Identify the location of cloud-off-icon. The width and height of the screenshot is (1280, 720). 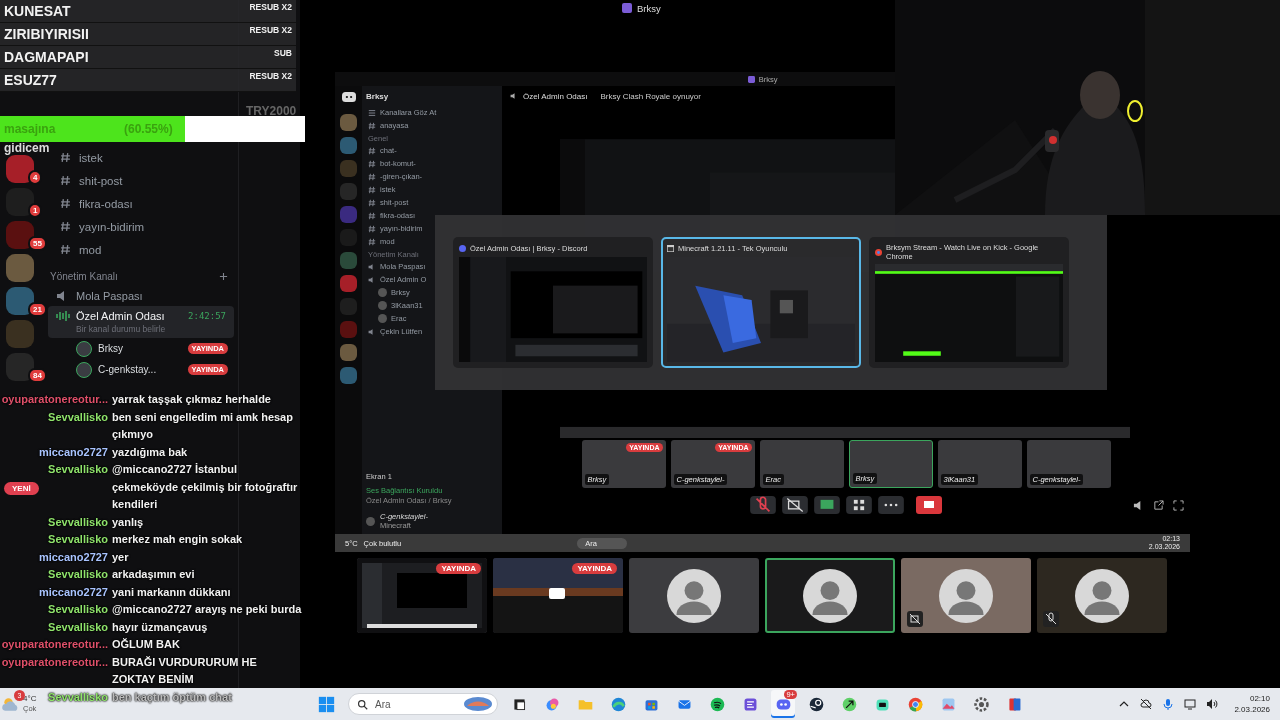
(1146, 704).